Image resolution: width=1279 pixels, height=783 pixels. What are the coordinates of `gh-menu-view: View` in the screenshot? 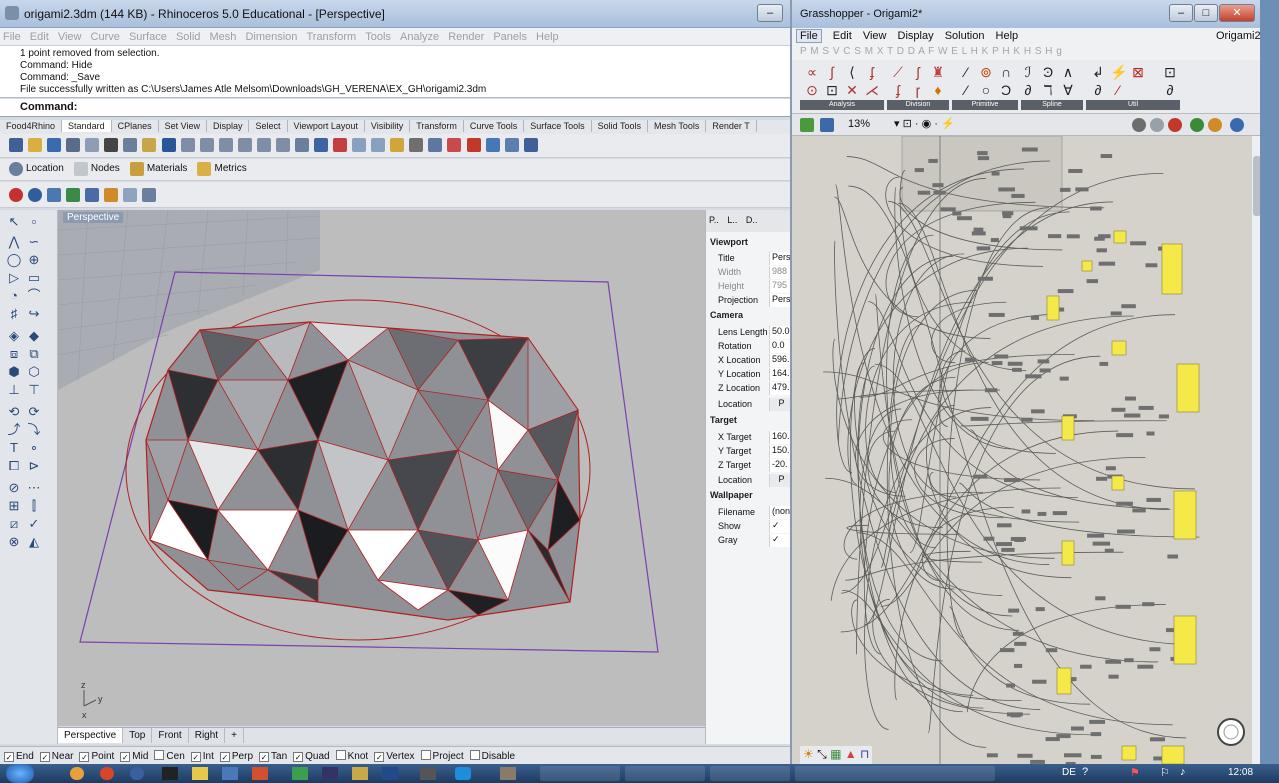 It's located at (875, 36).